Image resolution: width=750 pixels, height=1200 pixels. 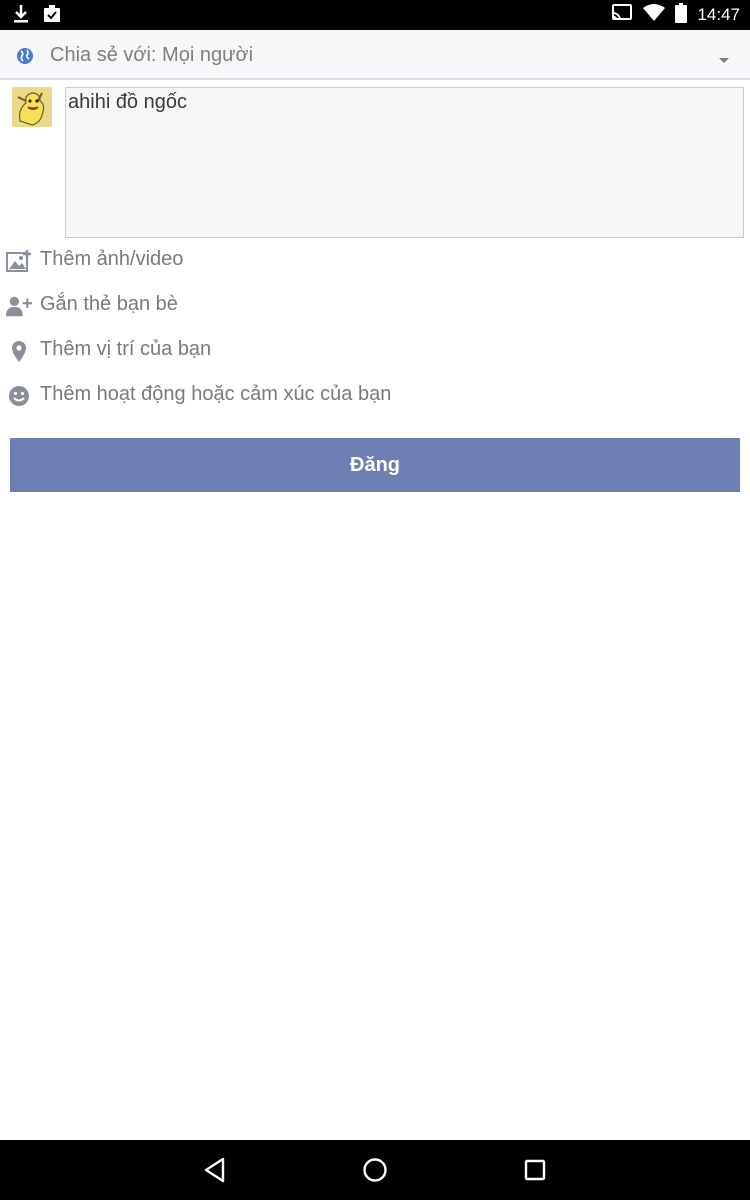 What do you see at coordinates (375, 305) in the screenshot?
I see `tag-friends-option: Gắn thẻ bạn bè` at bounding box center [375, 305].